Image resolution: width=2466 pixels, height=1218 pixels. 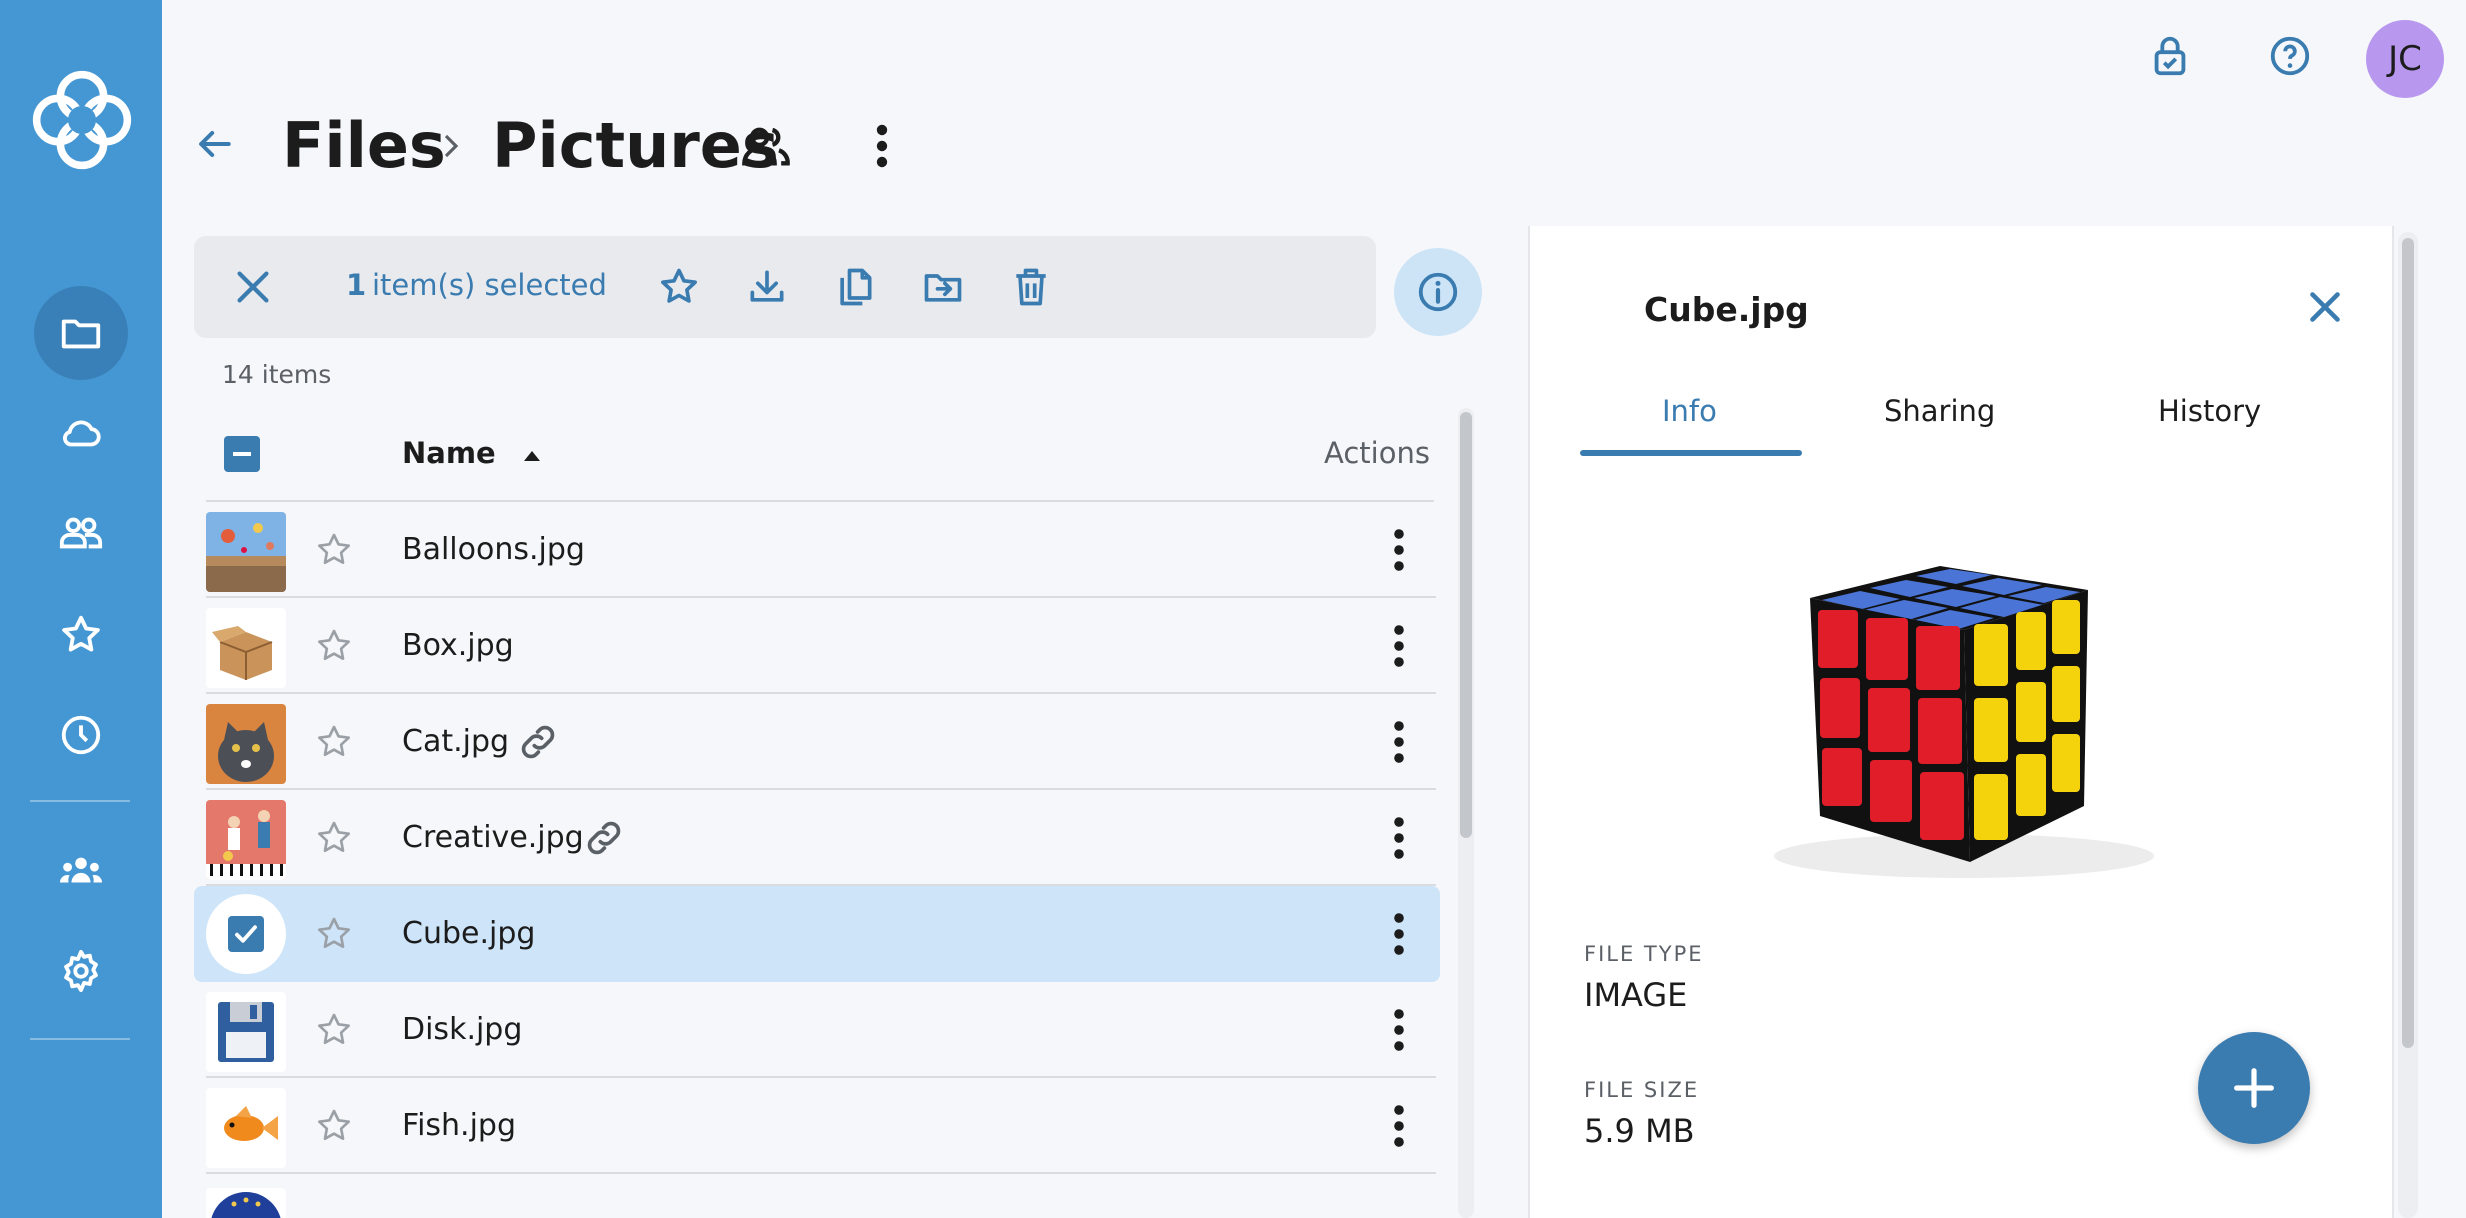 What do you see at coordinates (246, 552) in the screenshot?
I see `balloons-thumbnail` at bounding box center [246, 552].